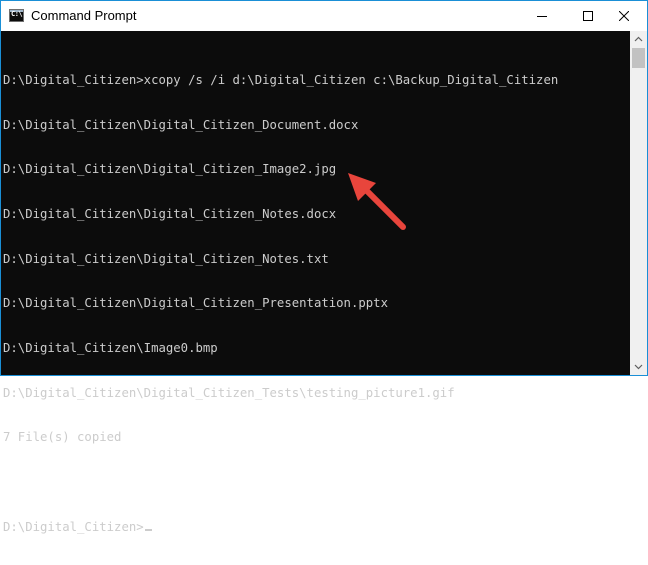 The height and width of the screenshot is (565, 648). I want to click on close-button, so click(624, 16).